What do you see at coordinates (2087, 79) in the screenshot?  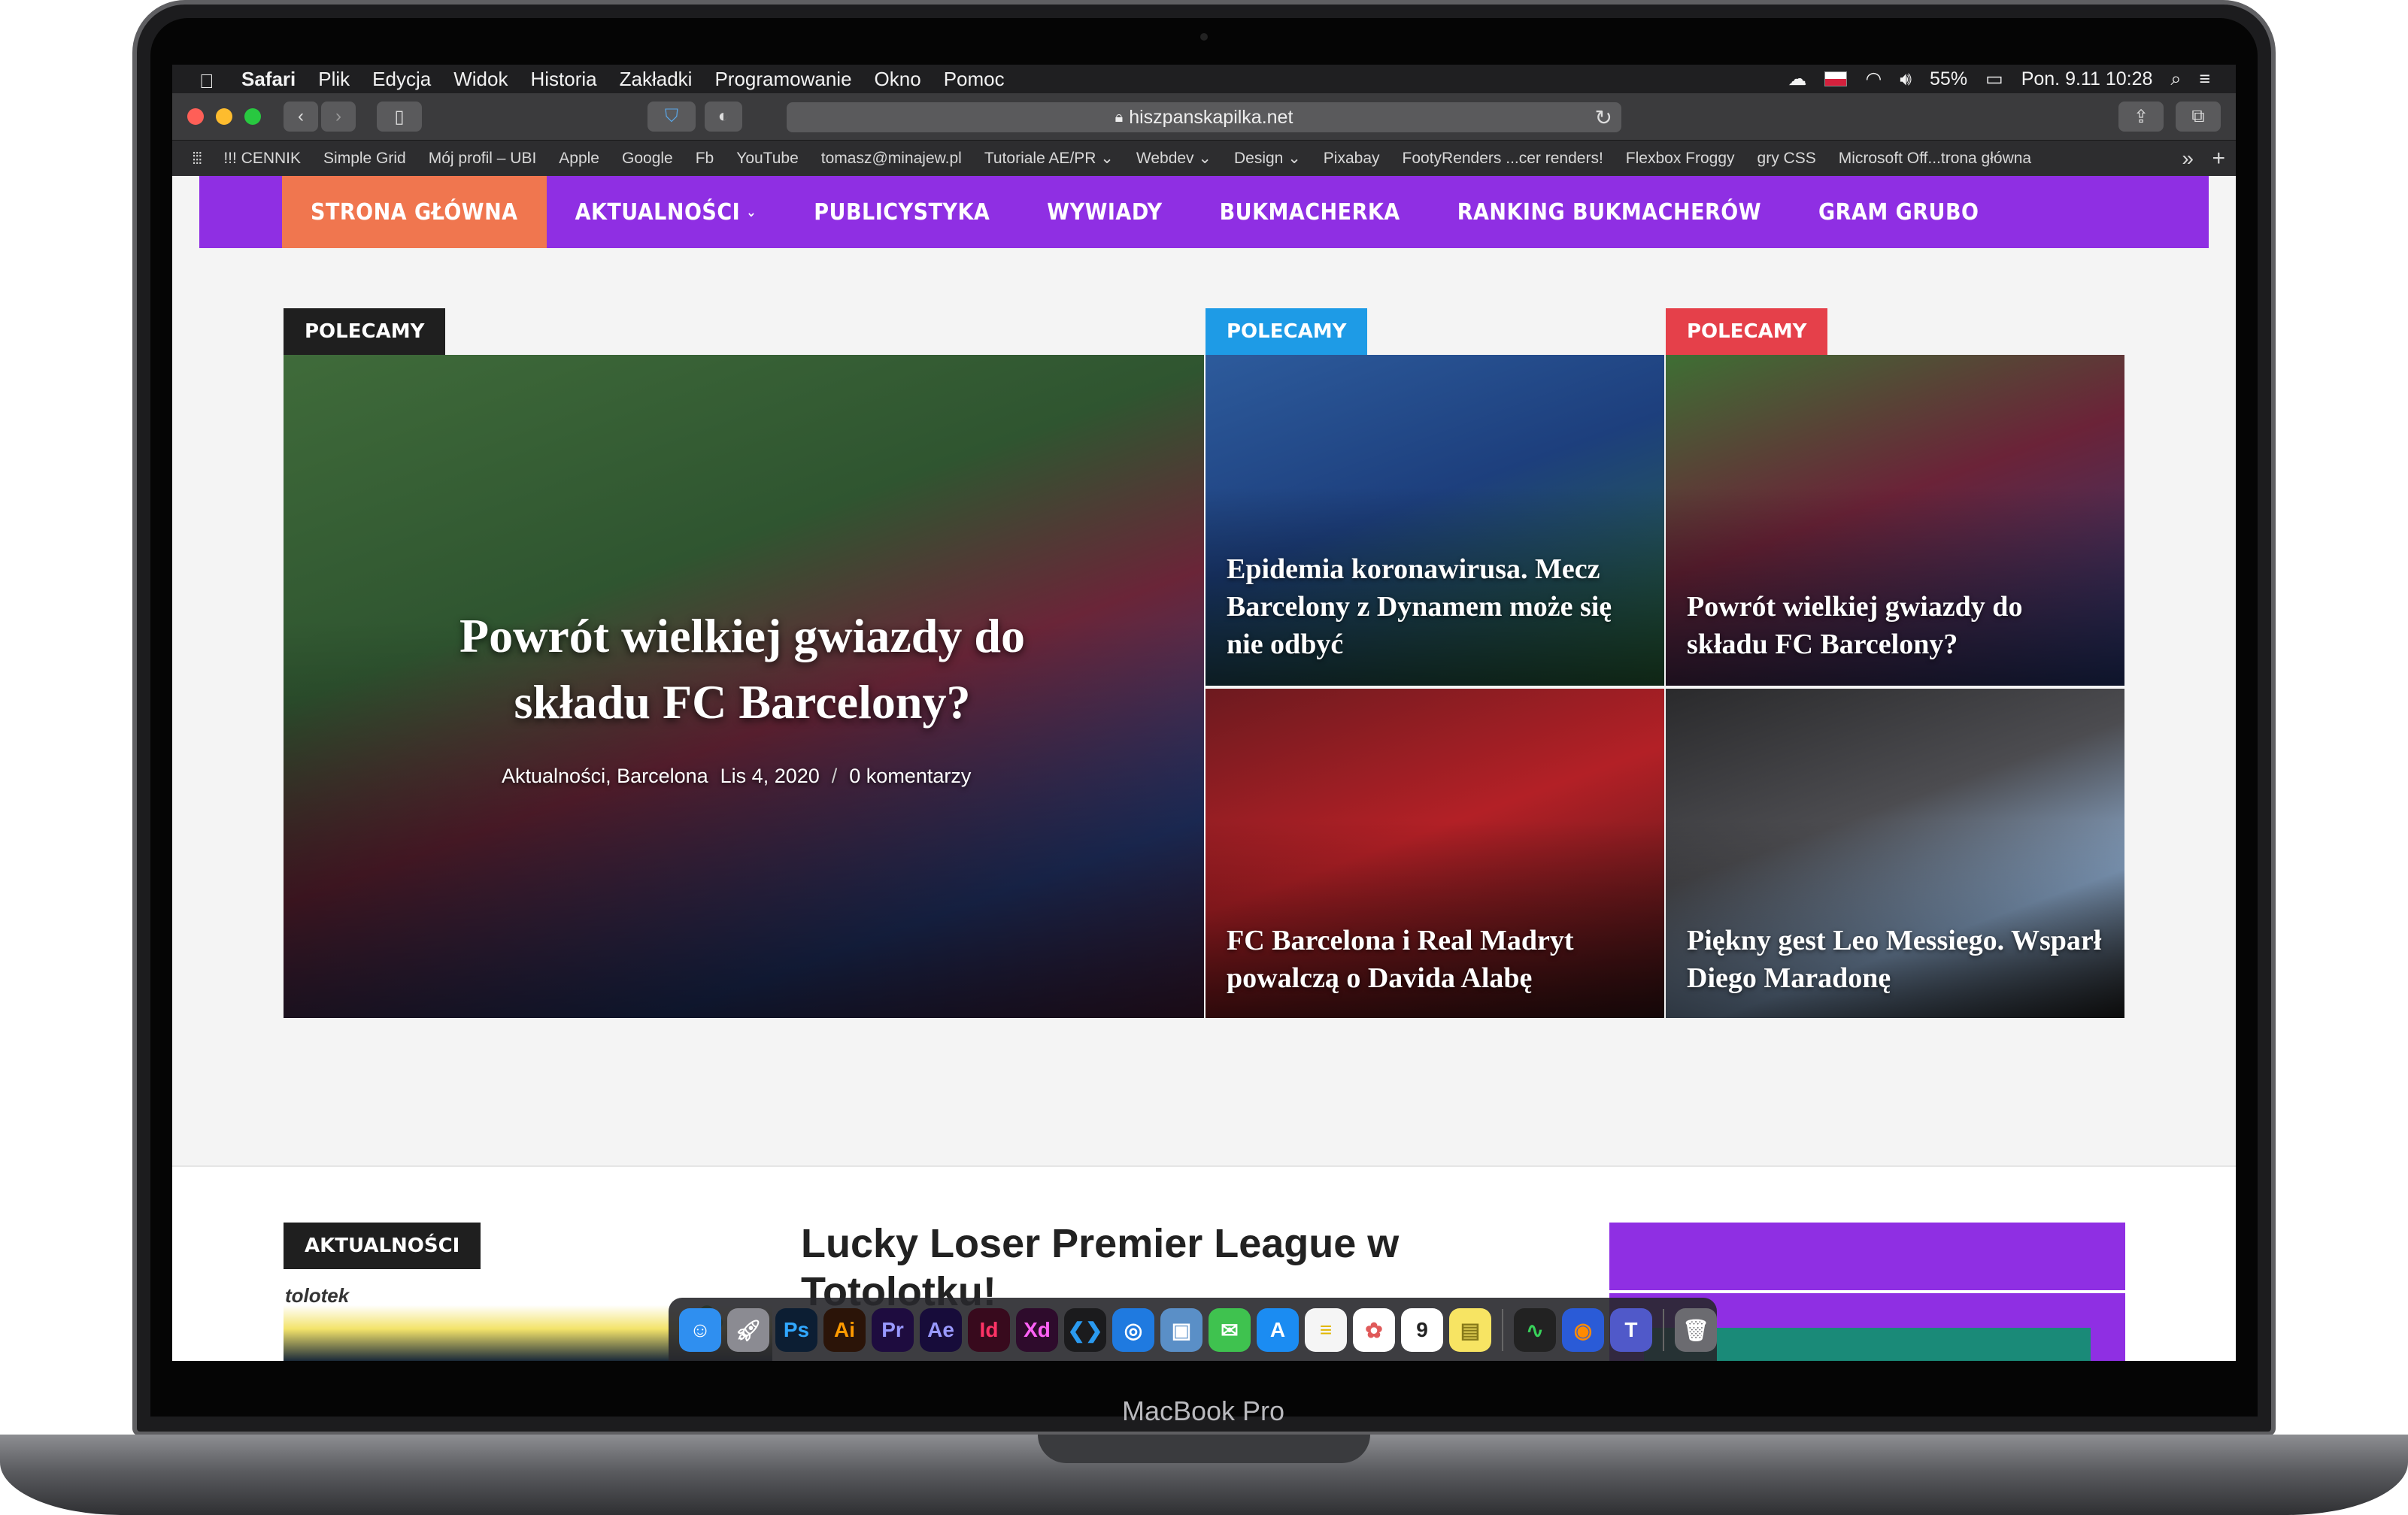 I see `clock: Pon. 9.11 10:28` at bounding box center [2087, 79].